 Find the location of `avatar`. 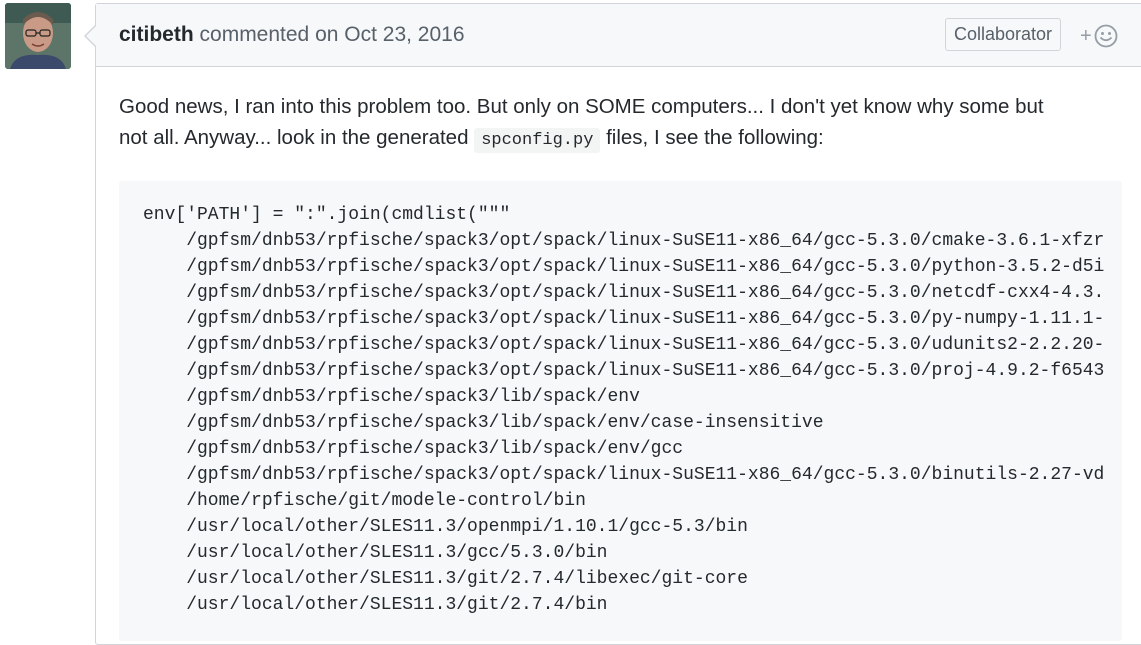

avatar is located at coordinates (38, 36).